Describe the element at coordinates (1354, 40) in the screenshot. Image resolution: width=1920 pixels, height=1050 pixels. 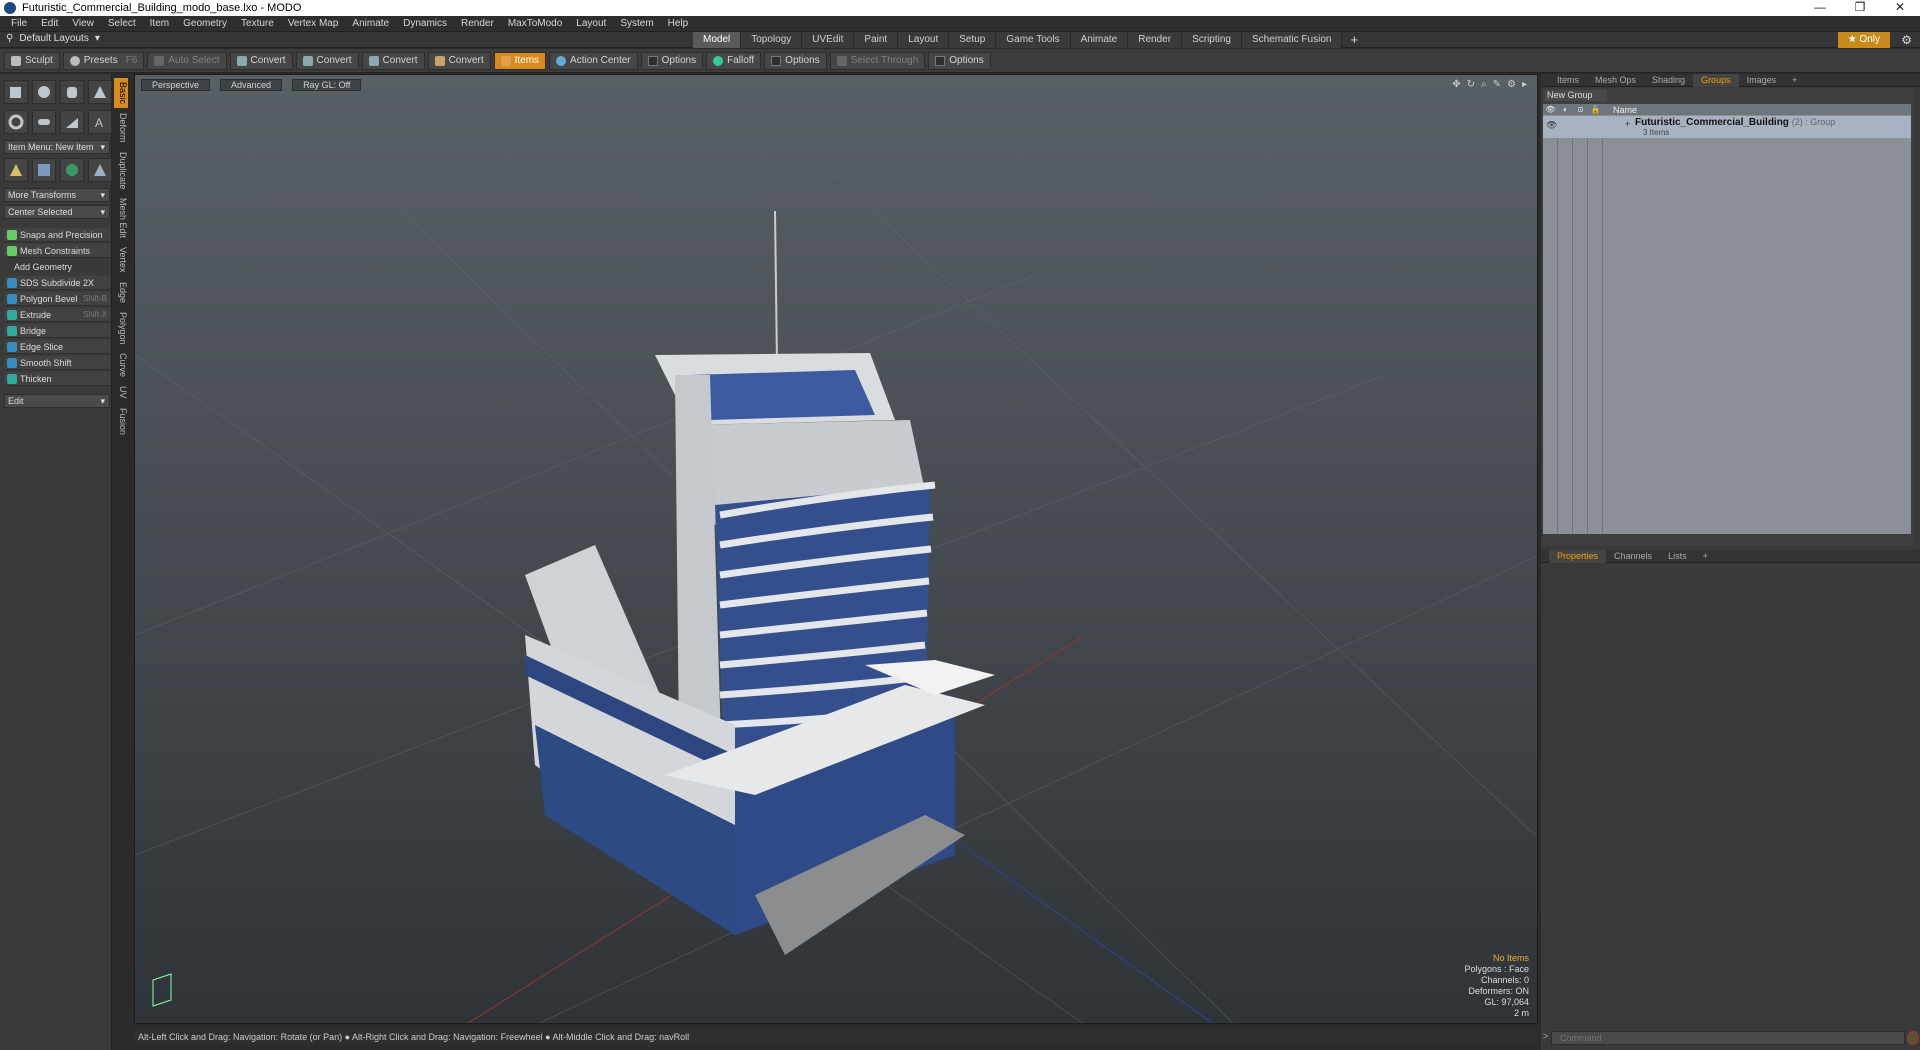
I see `add-layout-tab-button: +` at that location.